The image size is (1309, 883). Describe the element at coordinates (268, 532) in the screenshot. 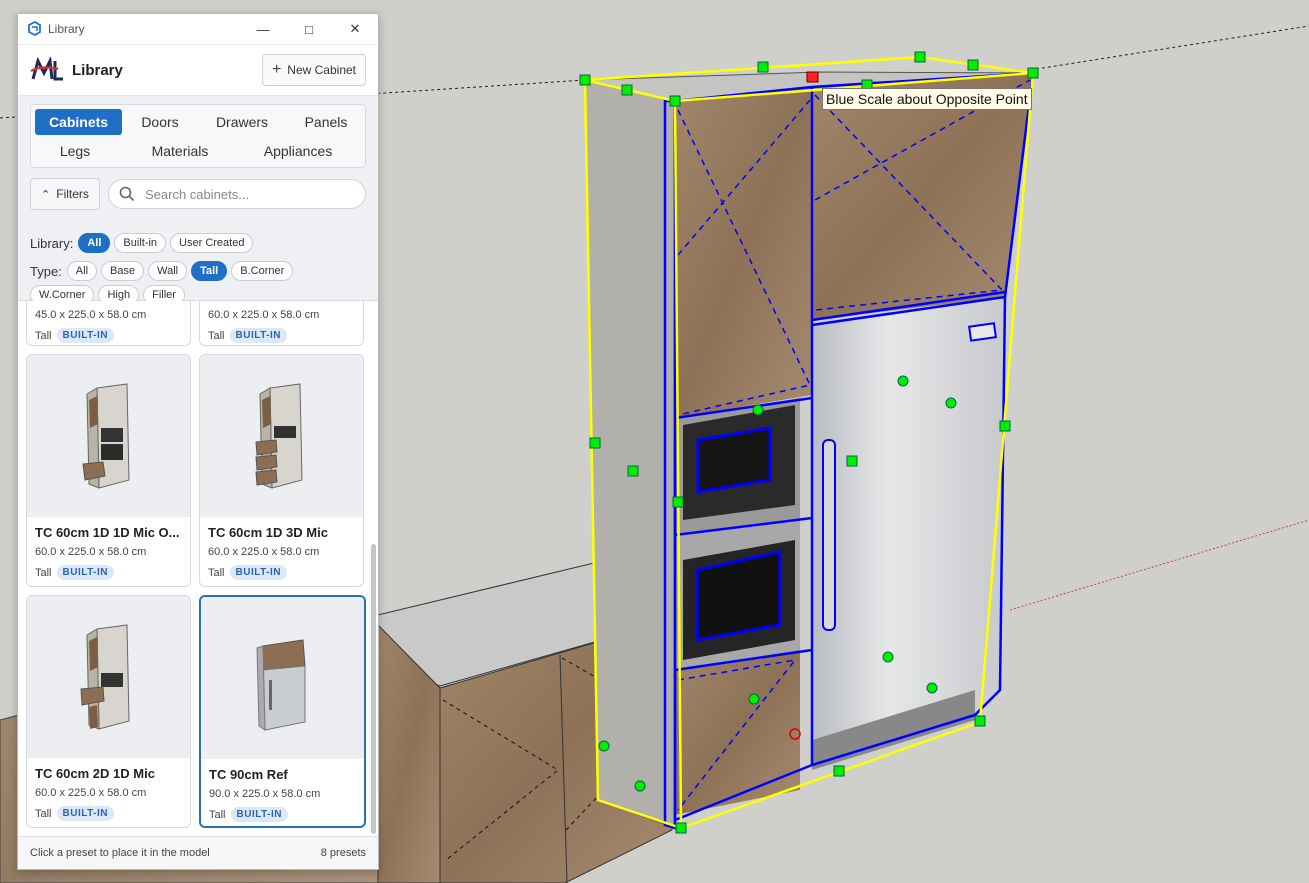

I see `preset-name: TC 60cm 1D 3D Mic` at that location.